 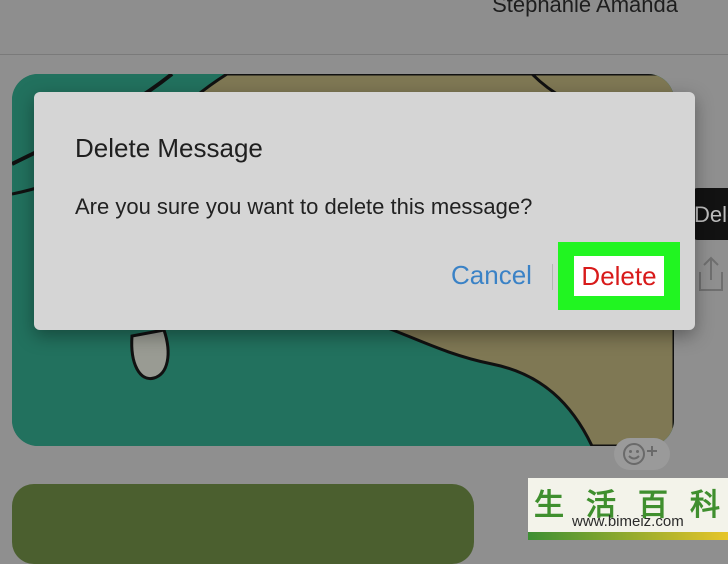 What do you see at coordinates (619, 276) in the screenshot?
I see `delete-button: Delete` at bounding box center [619, 276].